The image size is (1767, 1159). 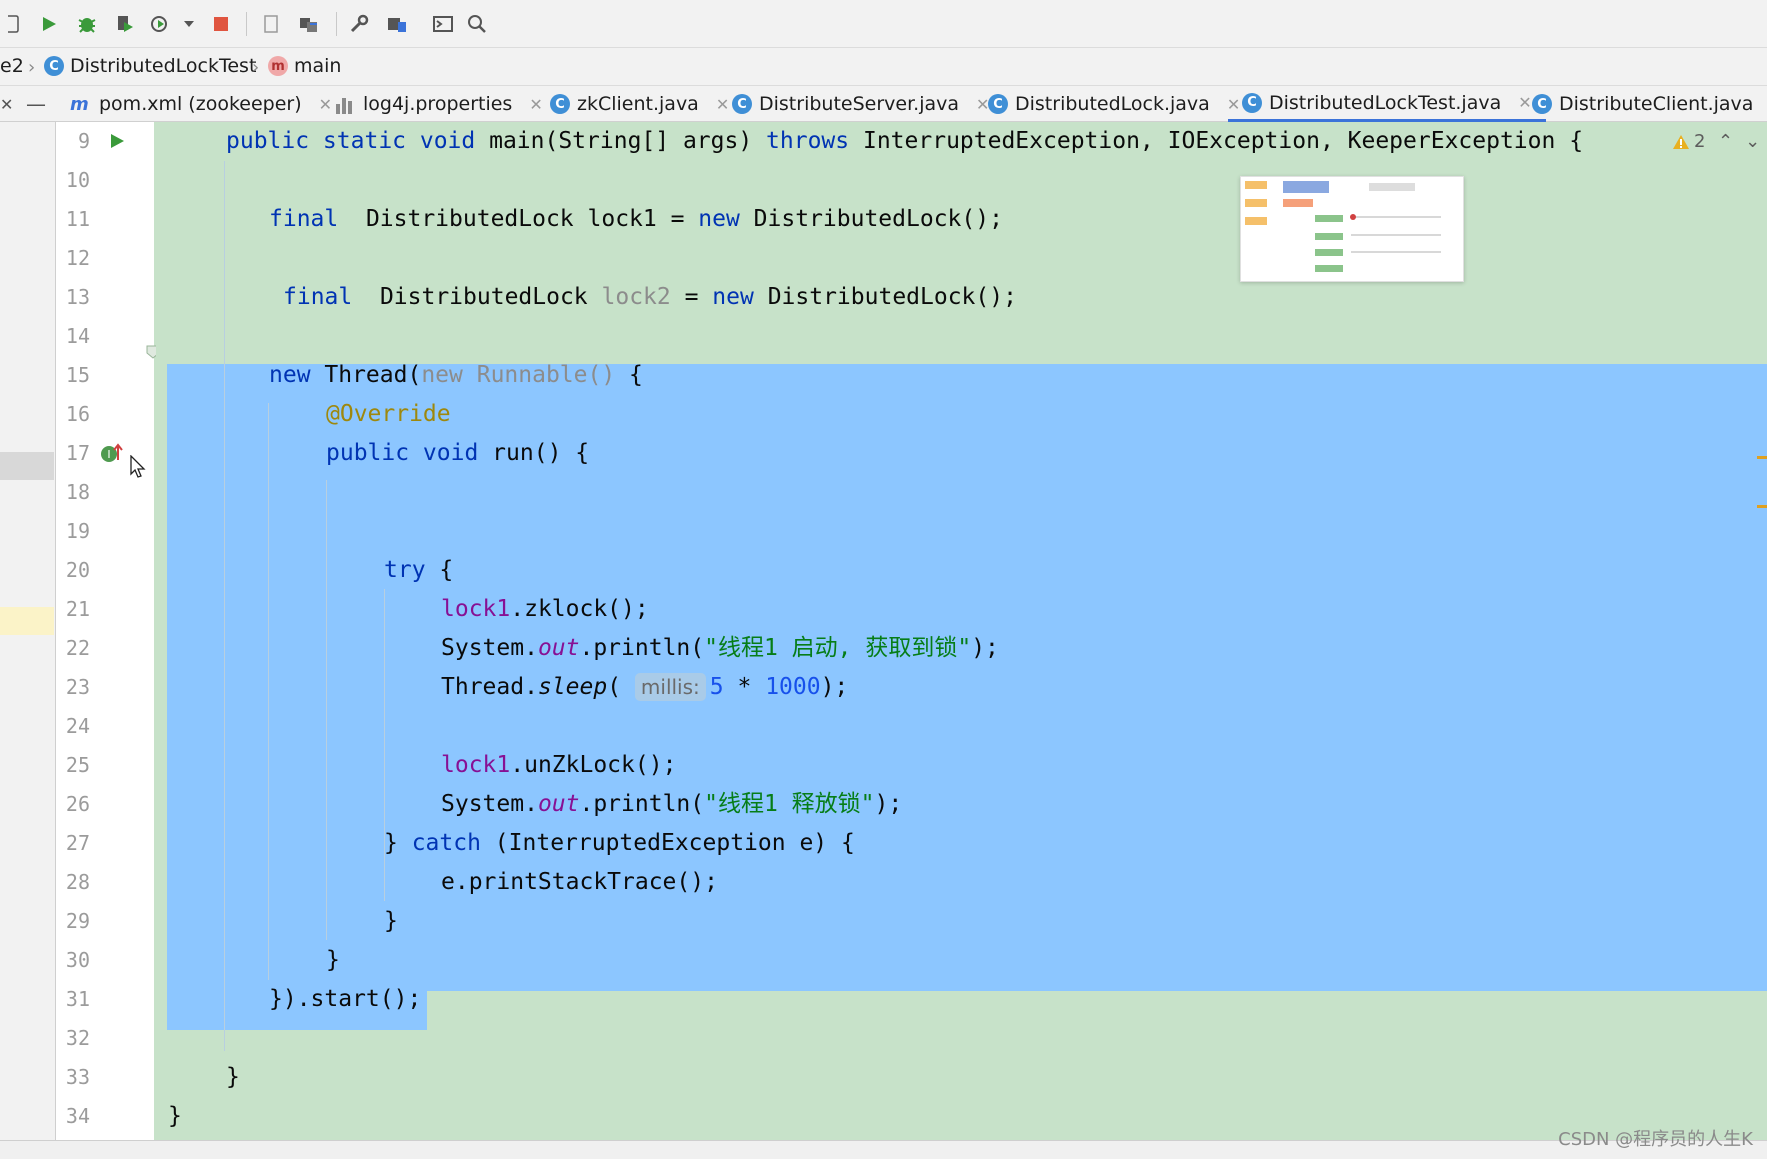 What do you see at coordinates (572, 687) in the screenshot?
I see `static-method: sleep` at bounding box center [572, 687].